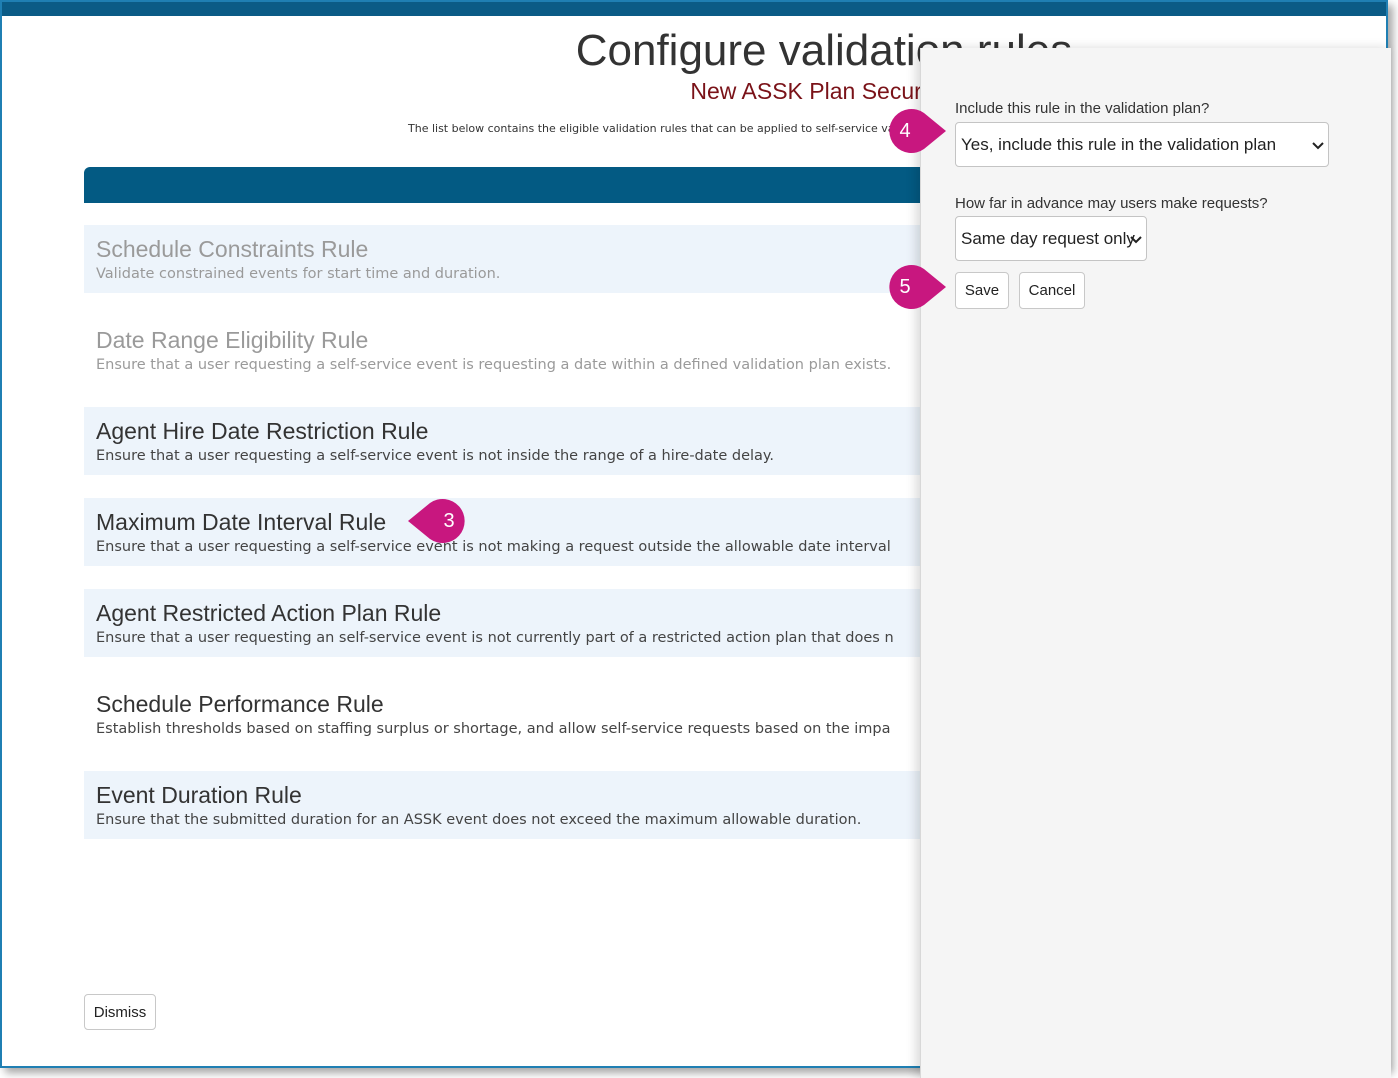 The width and height of the screenshot is (1398, 1078). What do you see at coordinates (1048, 238) in the screenshot?
I see `advance-request-selected-value: Same day request only` at bounding box center [1048, 238].